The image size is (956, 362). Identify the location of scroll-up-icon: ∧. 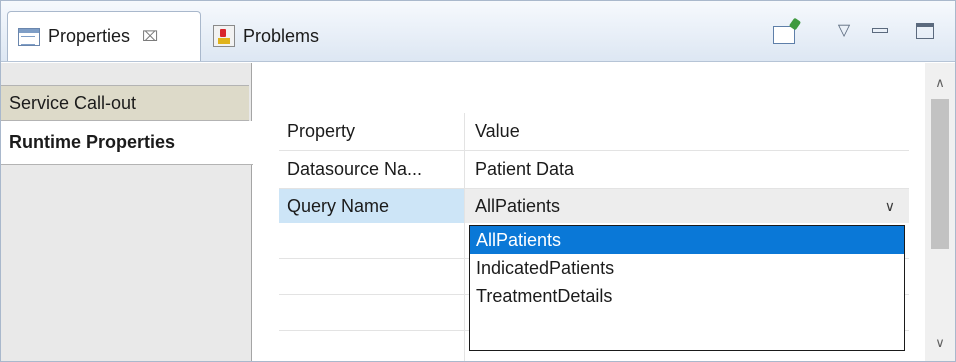
(940, 83).